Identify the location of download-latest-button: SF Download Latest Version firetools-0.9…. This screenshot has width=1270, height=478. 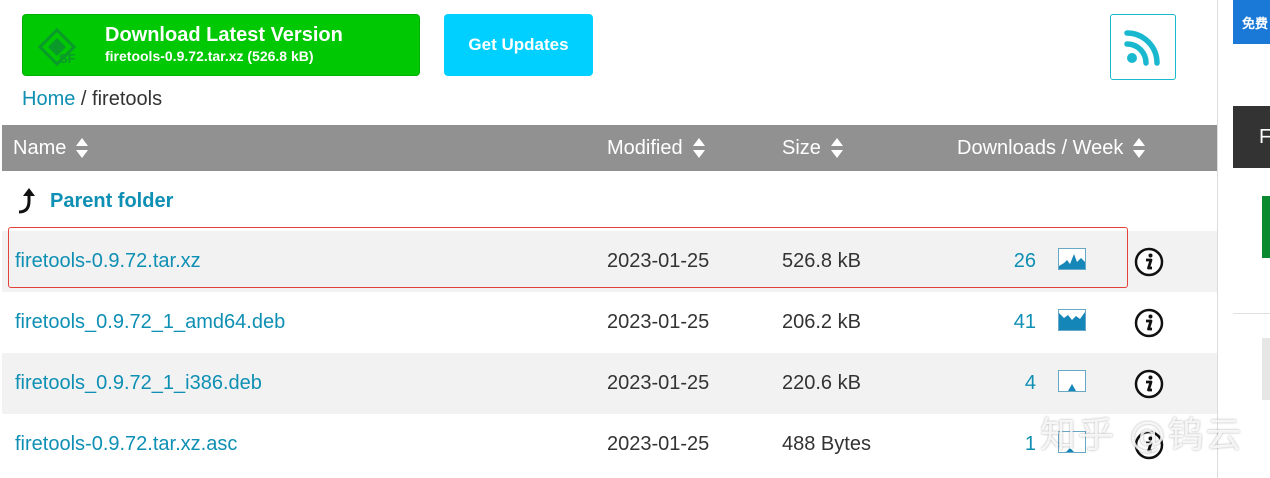
(221, 45).